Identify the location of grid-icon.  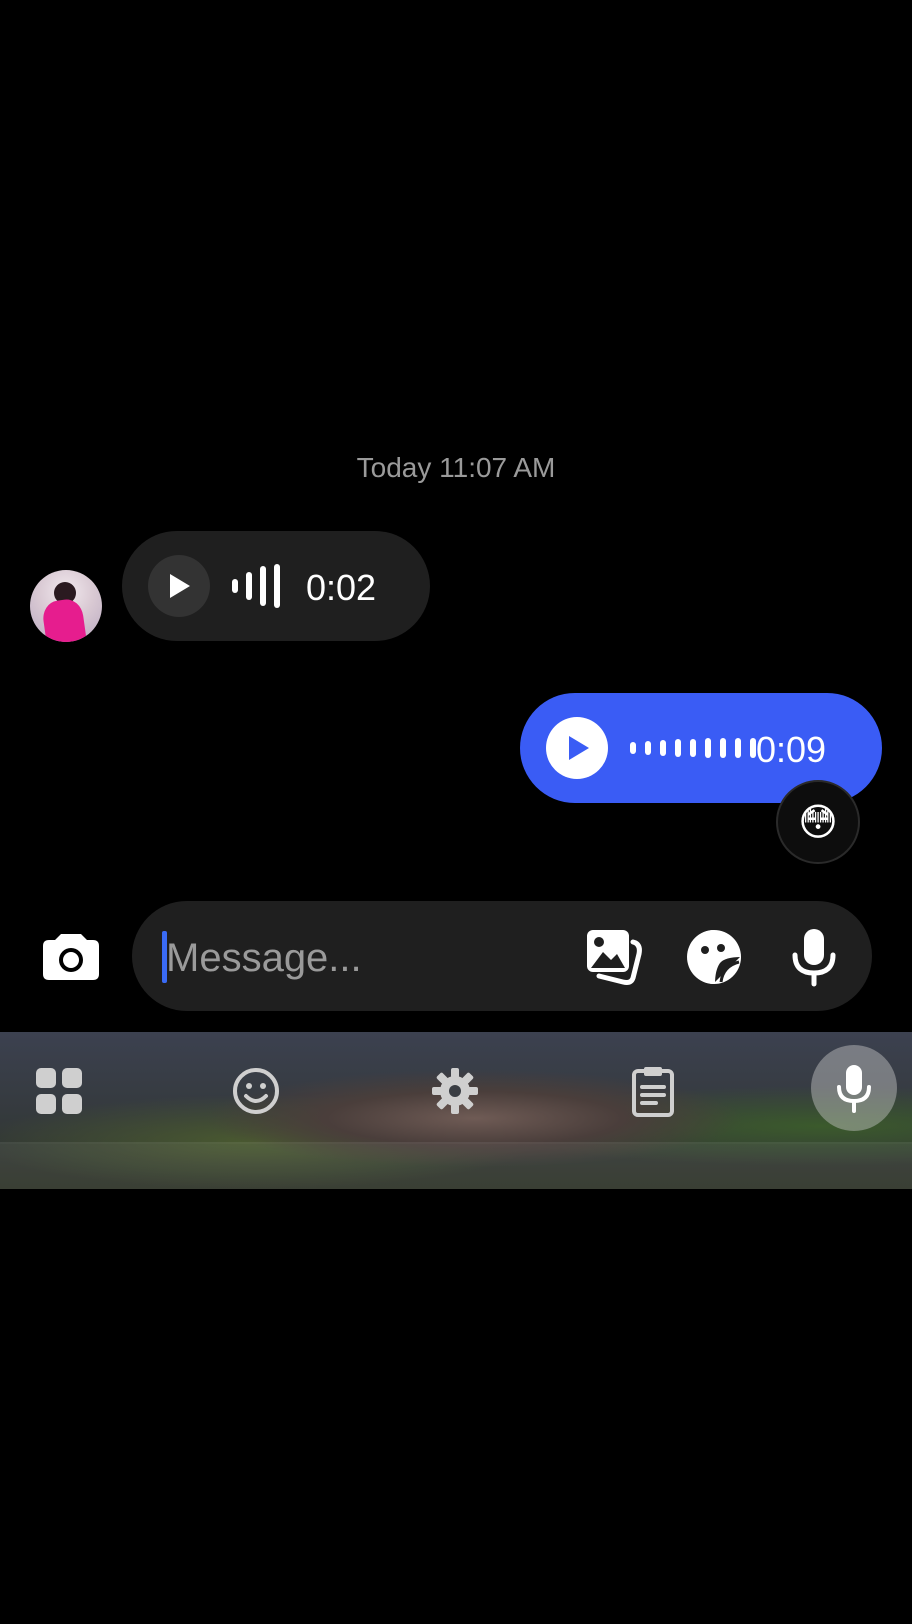
(59, 1091).